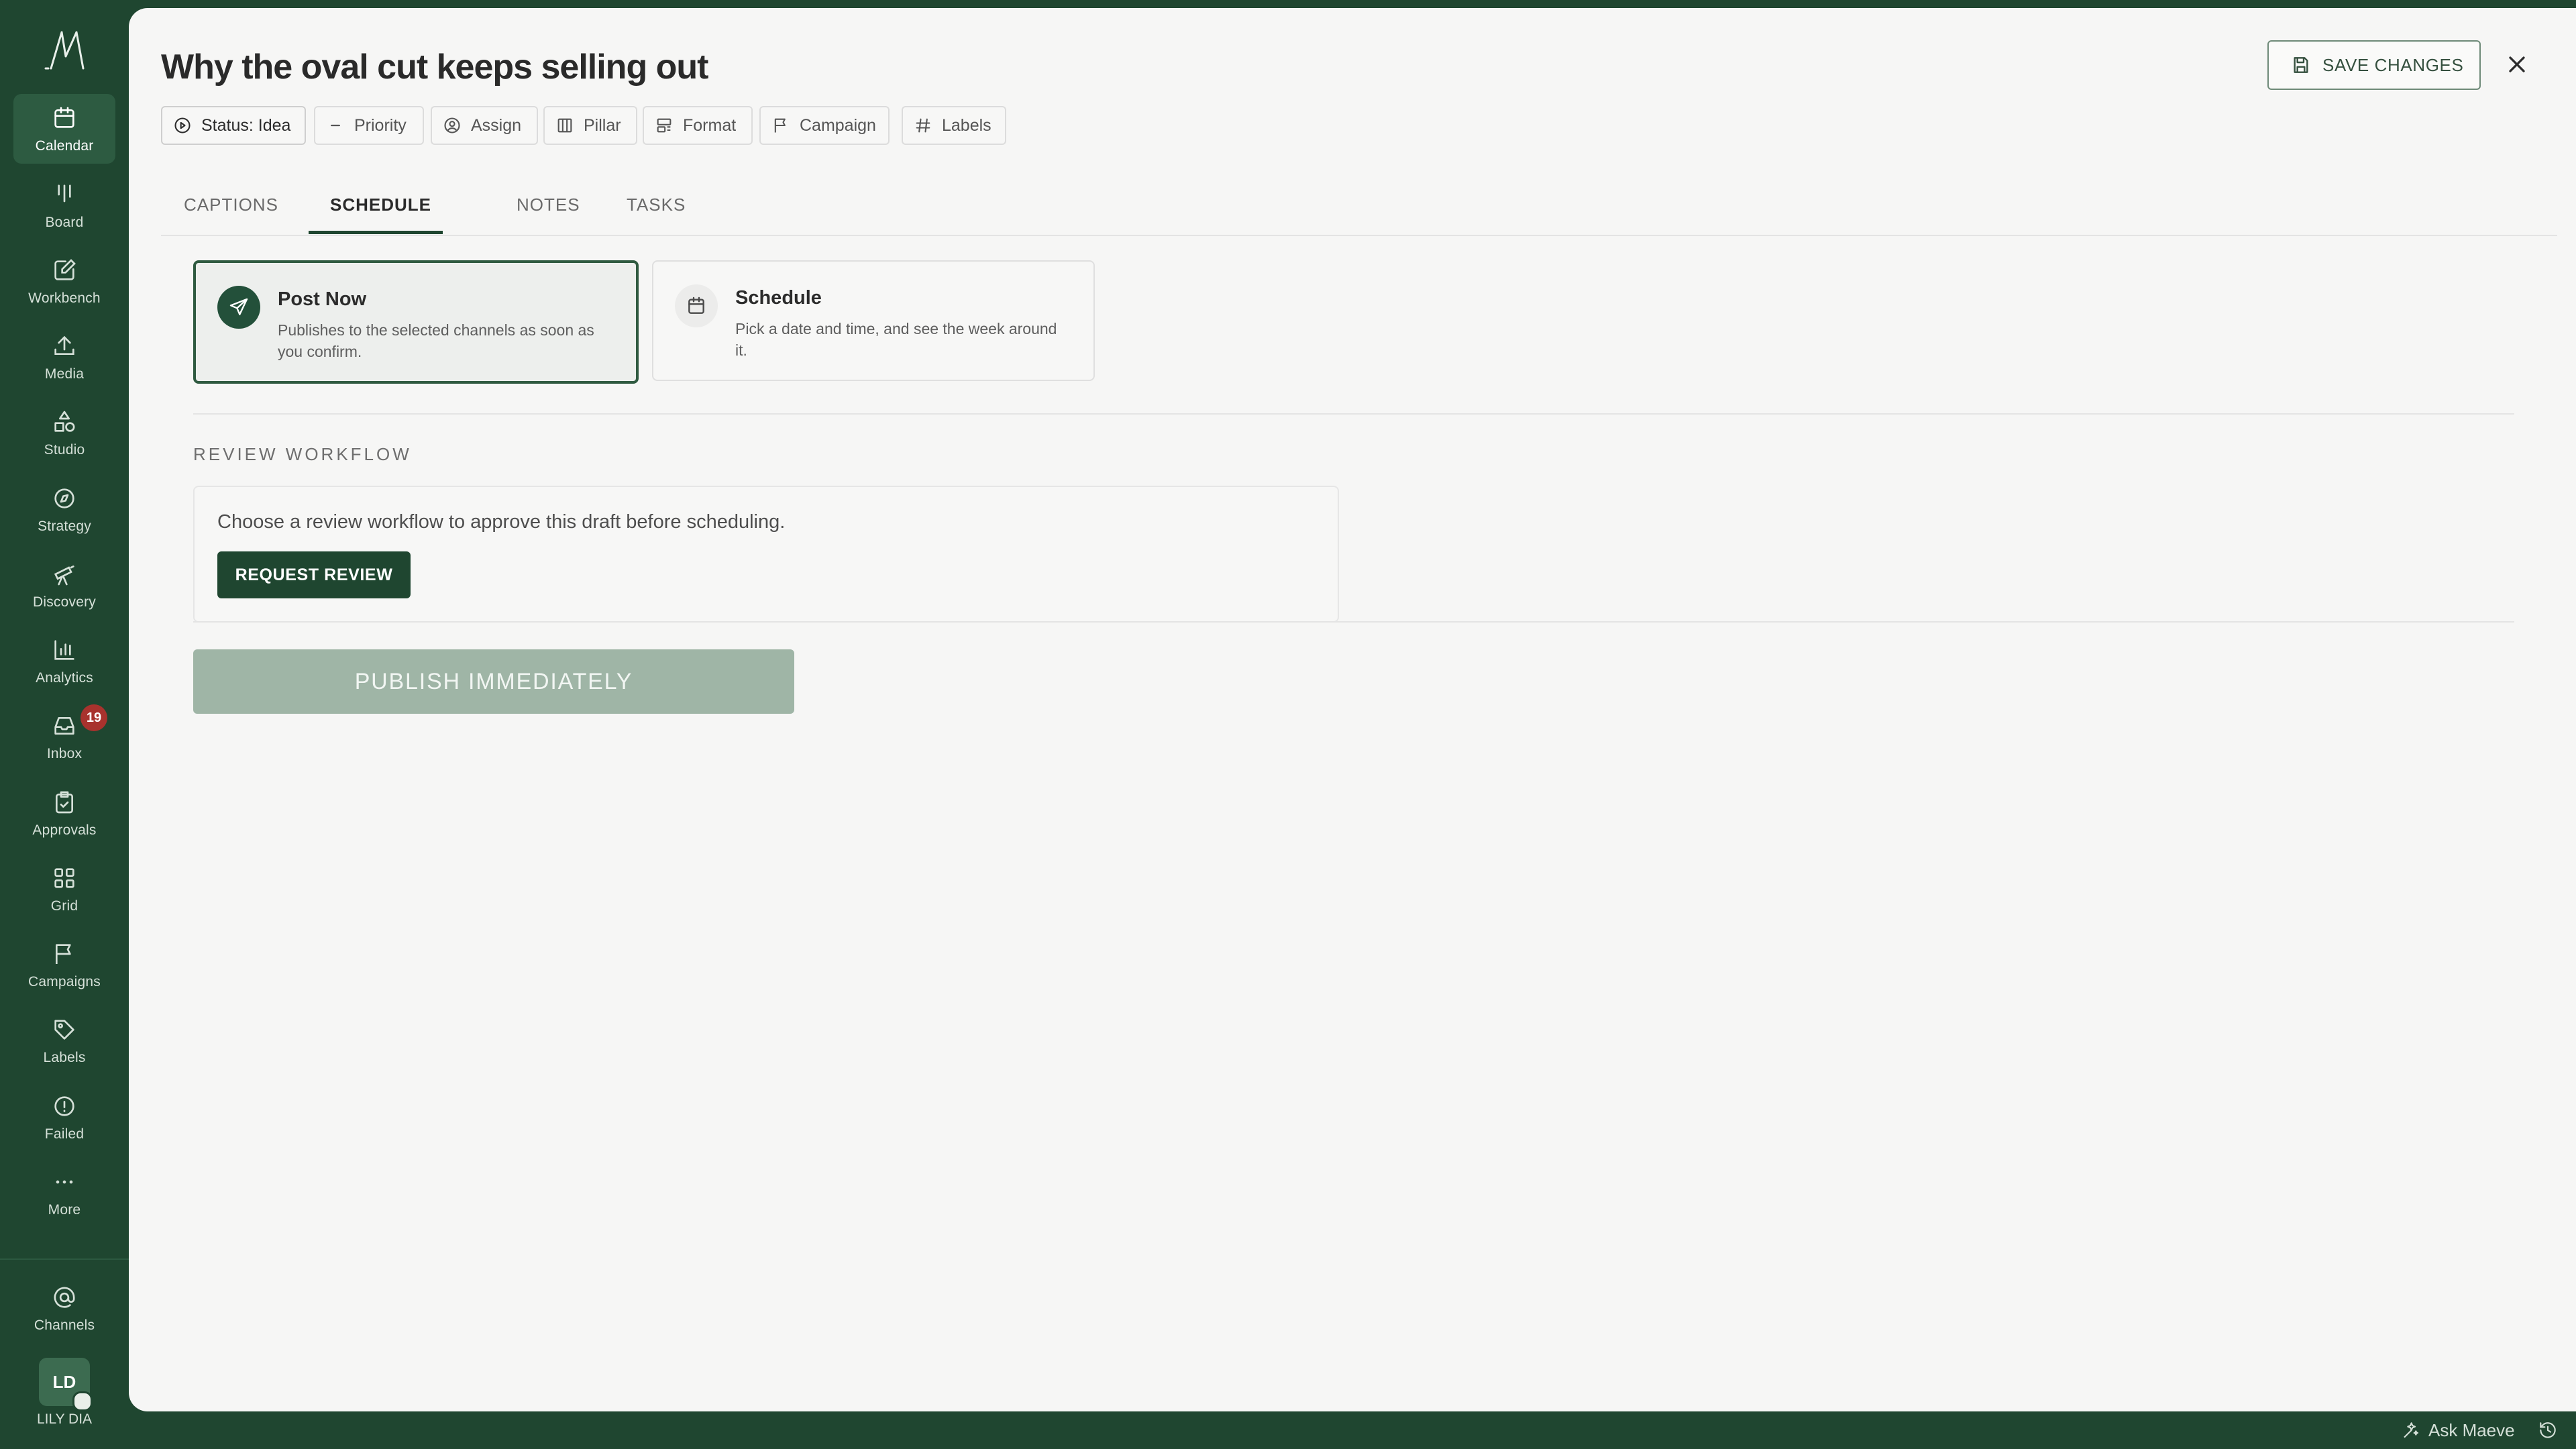  I want to click on tab-tasks: TASKS, so click(656, 205).